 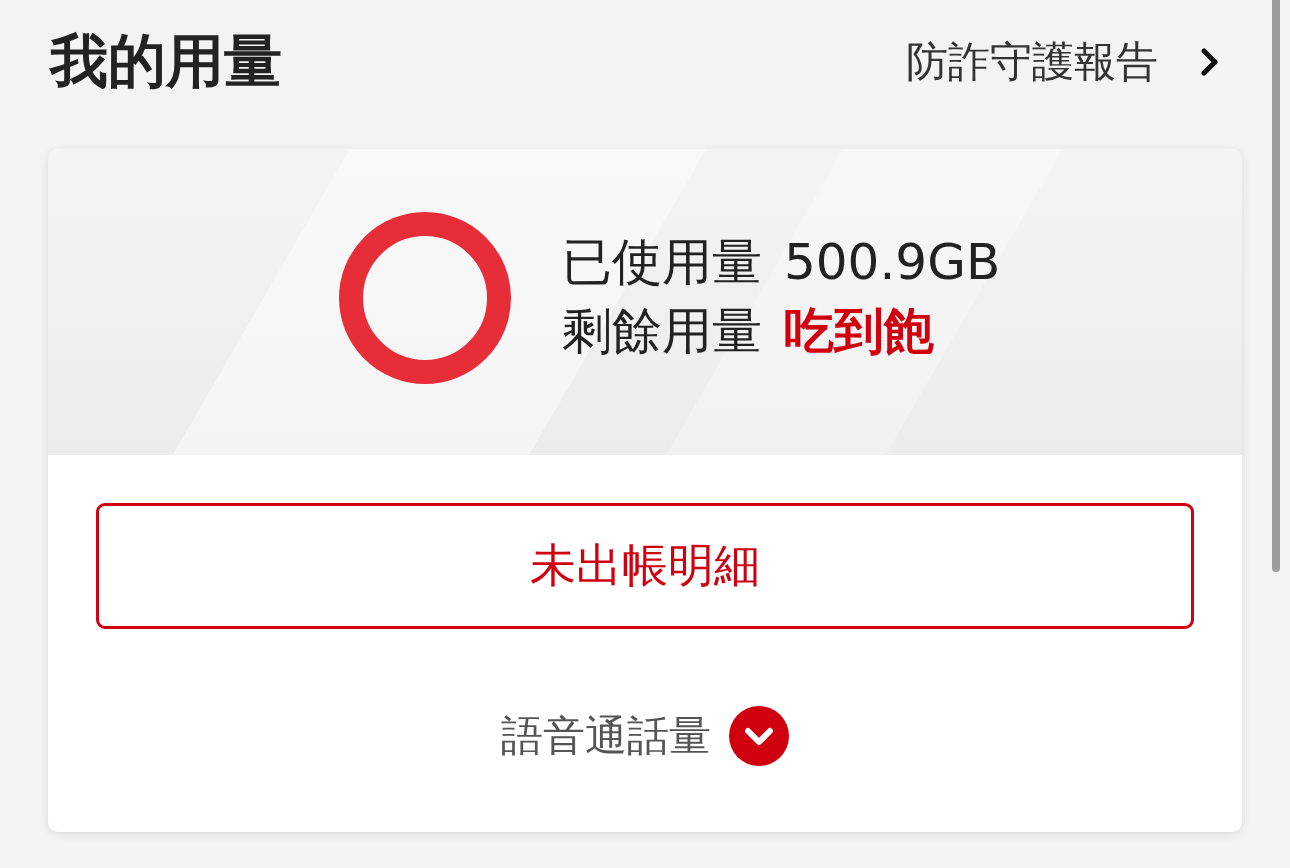 I want to click on remaining-label: 剩餘用量, so click(x=662, y=331).